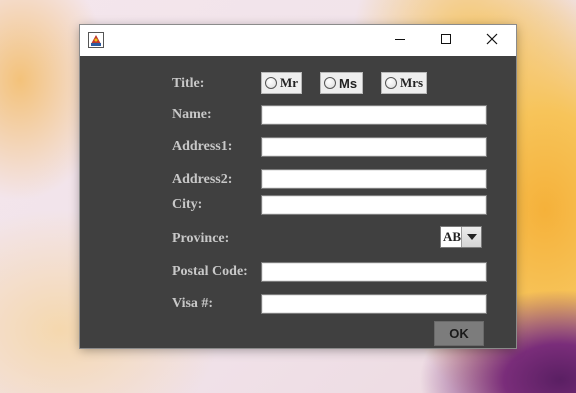  Describe the element at coordinates (374, 115) in the screenshot. I see `name-field` at that location.